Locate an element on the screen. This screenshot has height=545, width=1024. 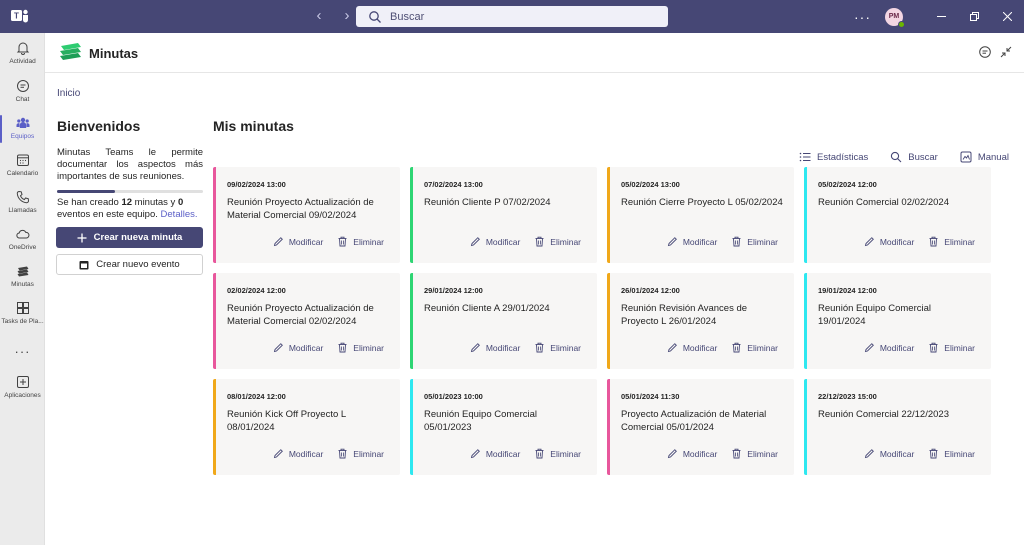
minutes-toolbar: Estadísticas Buscar Manual is located at coordinates (904, 157).